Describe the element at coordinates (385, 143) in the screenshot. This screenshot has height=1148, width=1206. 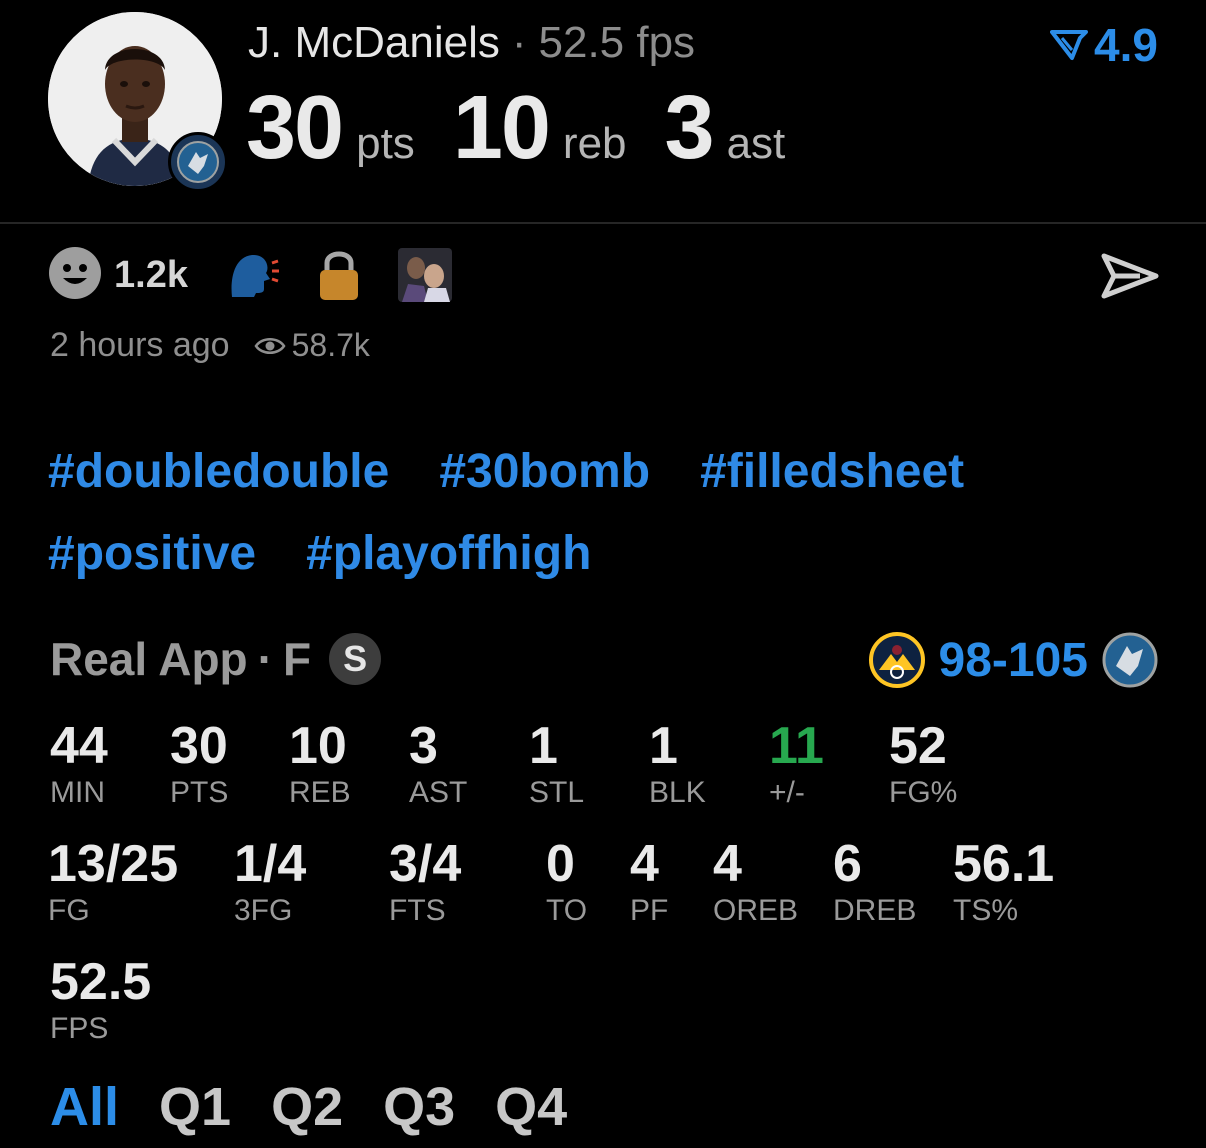
I see `headline-points-unit: pts` at that location.